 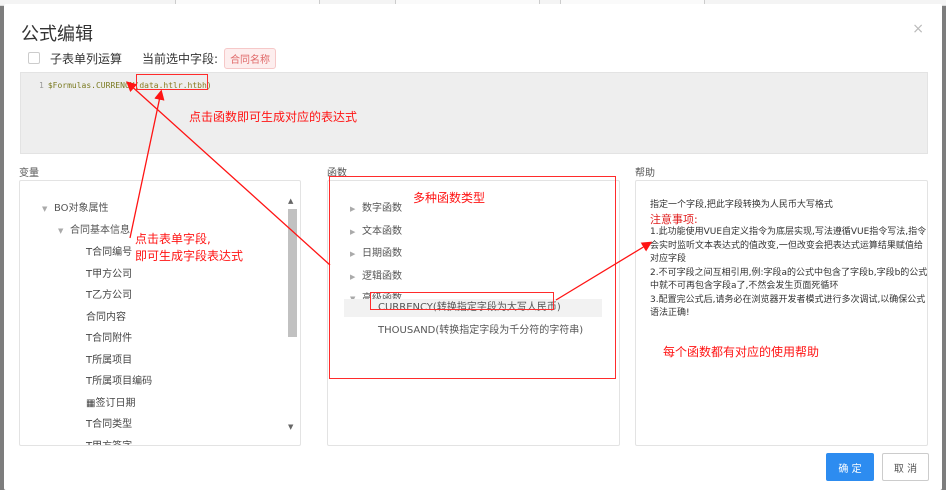 I want to click on annotation-box-currency, so click(x=462, y=301).